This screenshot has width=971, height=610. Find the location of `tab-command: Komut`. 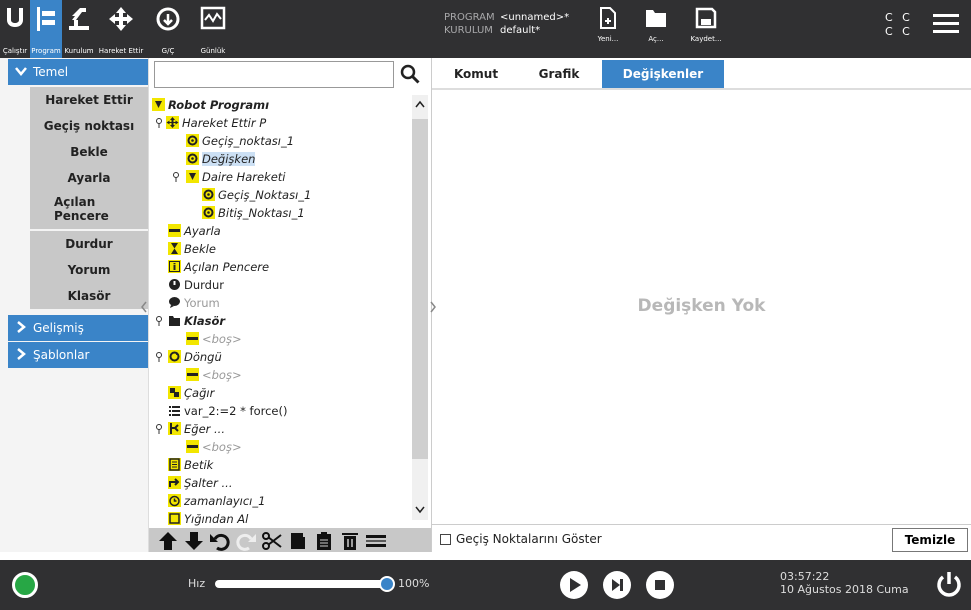

tab-command: Komut is located at coordinates (476, 74).